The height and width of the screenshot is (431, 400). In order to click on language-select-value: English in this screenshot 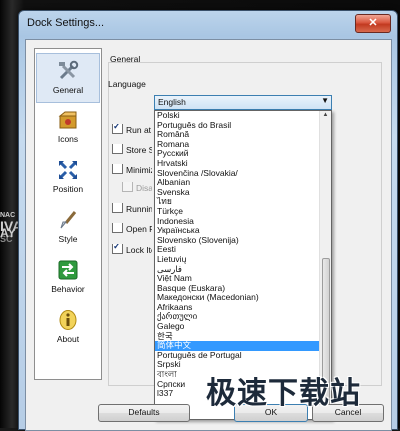, I will do `click(172, 102)`.